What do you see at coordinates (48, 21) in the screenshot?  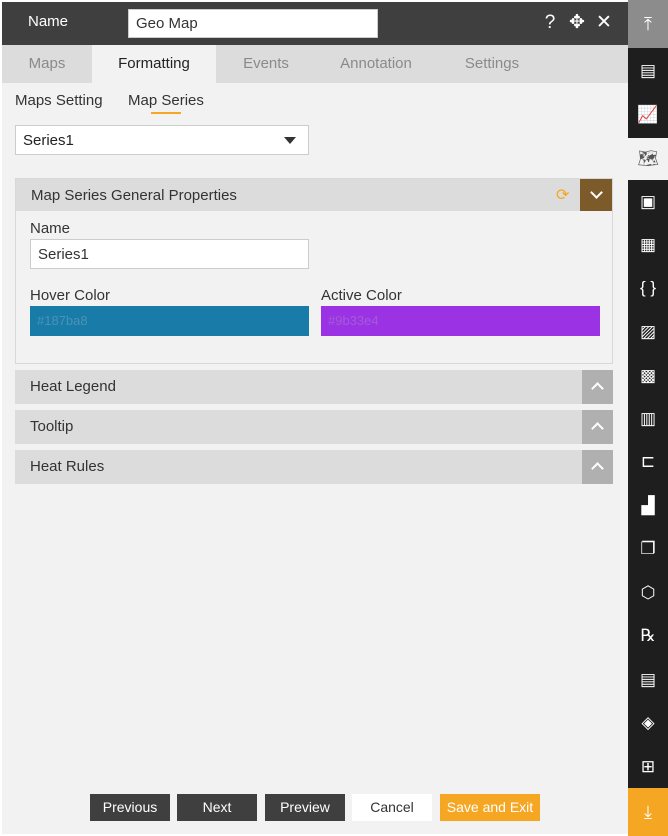 I see `name-label: Name` at bounding box center [48, 21].